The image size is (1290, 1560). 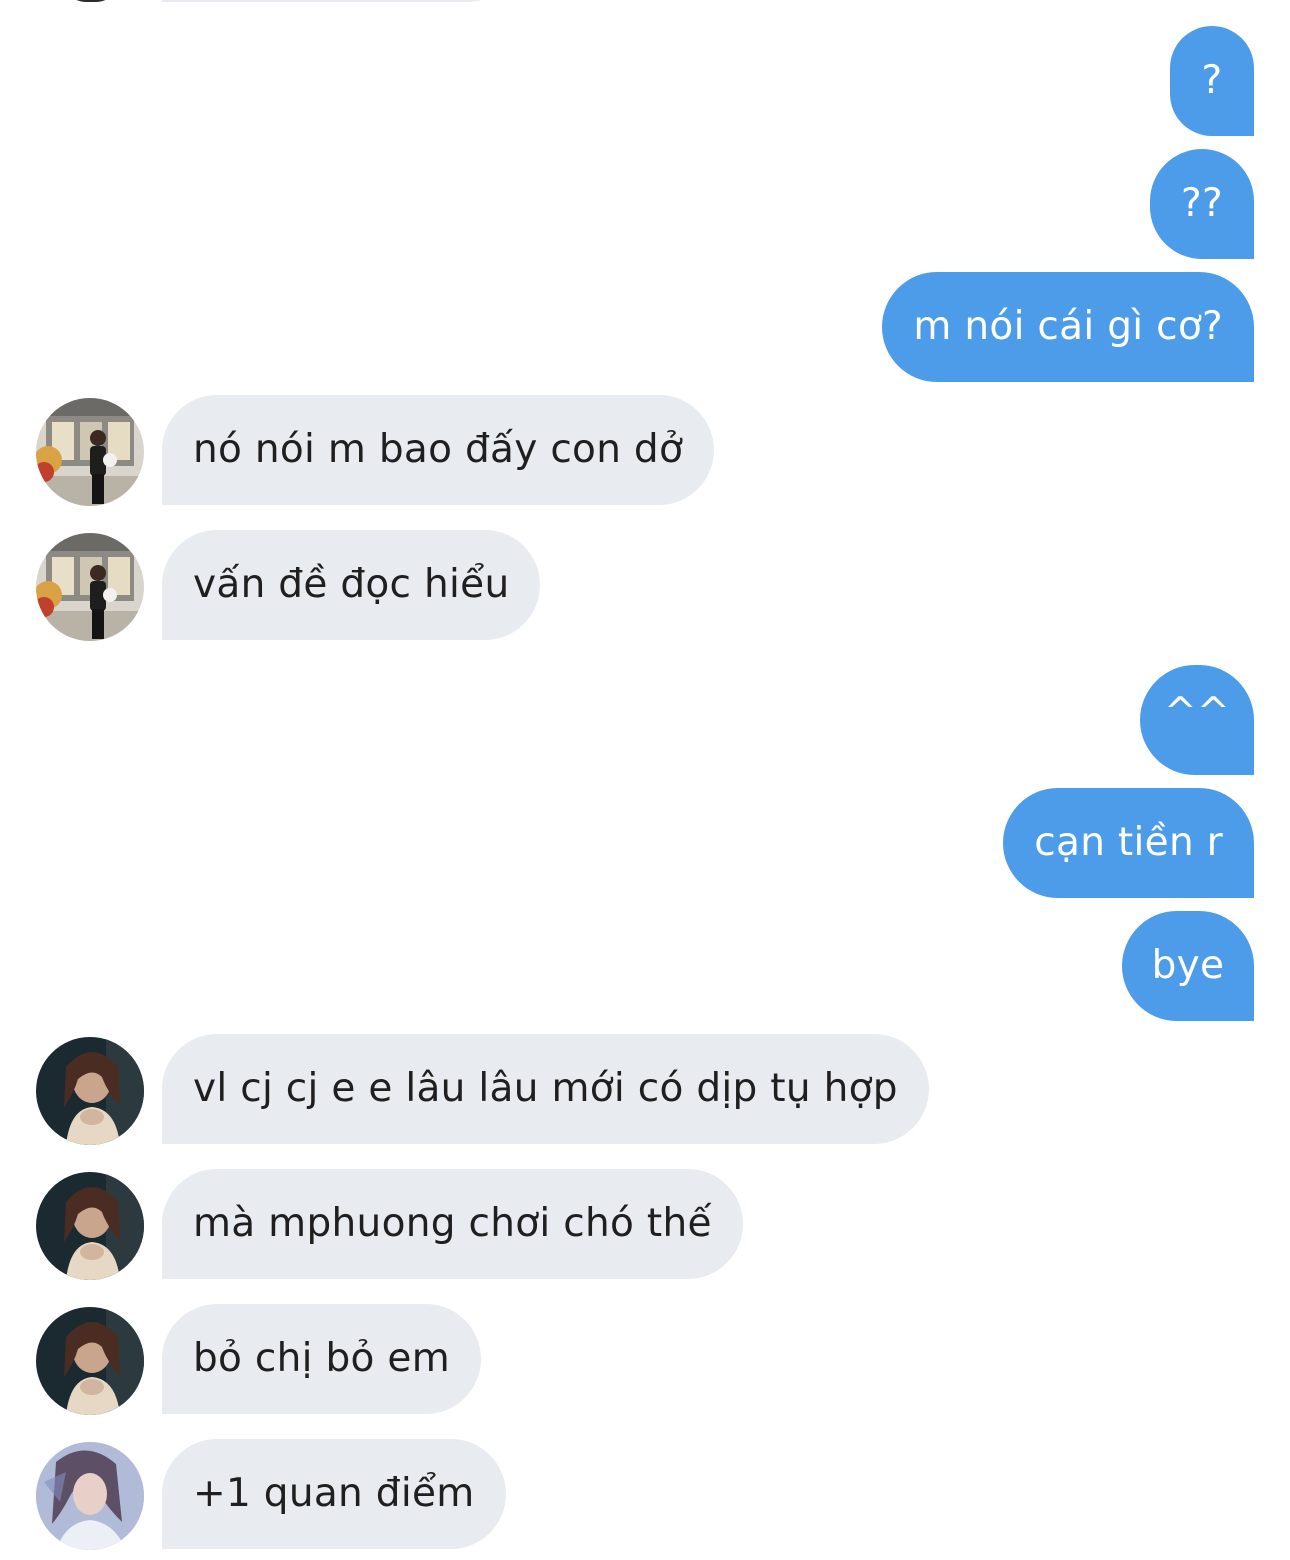 What do you see at coordinates (438, 450) in the screenshot?
I see `incoming-message-bubble: nó nói m bao đấy con dở` at bounding box center [438, 450].